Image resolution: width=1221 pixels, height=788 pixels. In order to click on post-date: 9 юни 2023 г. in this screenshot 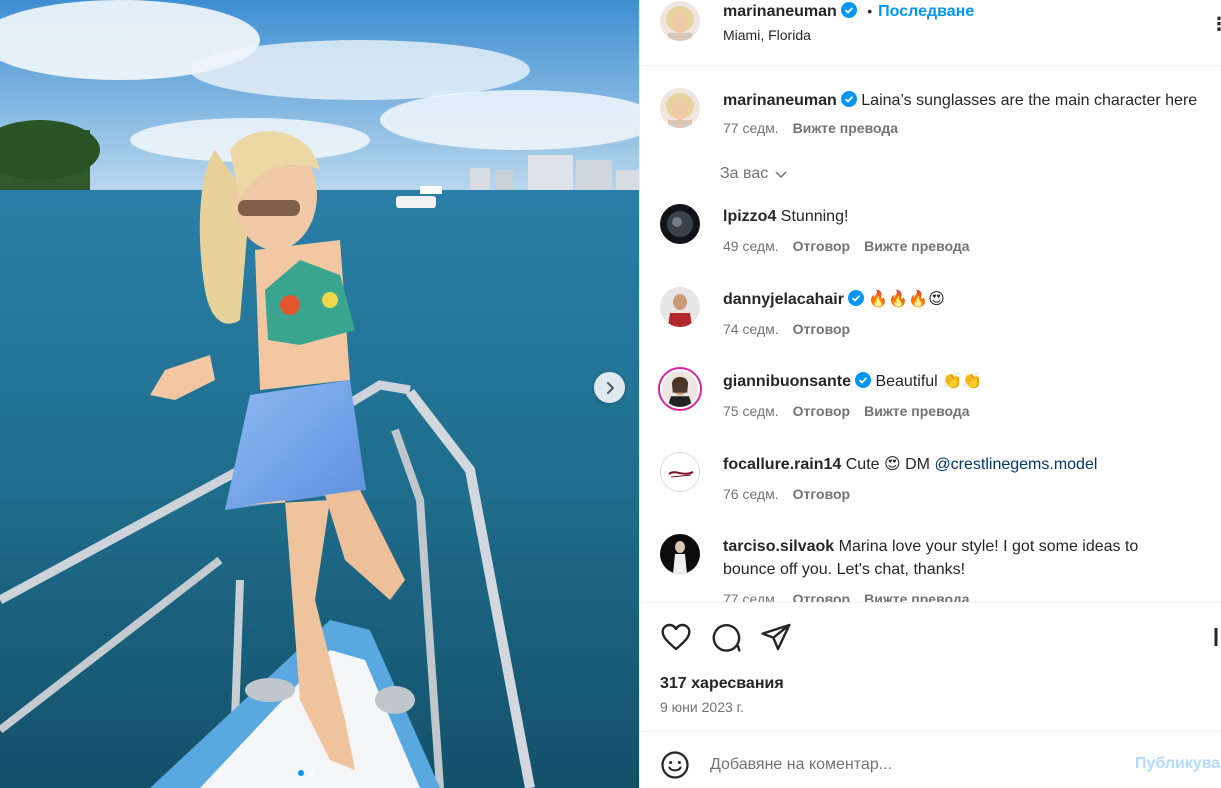, I will do `click(702, 707)`.